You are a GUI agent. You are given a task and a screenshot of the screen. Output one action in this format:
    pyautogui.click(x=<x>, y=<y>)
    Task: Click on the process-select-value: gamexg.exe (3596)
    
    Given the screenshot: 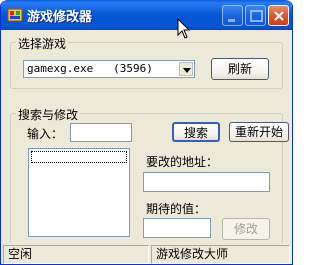 What is the action you would take?
    pyautogui.click(x=90, y=68)
    